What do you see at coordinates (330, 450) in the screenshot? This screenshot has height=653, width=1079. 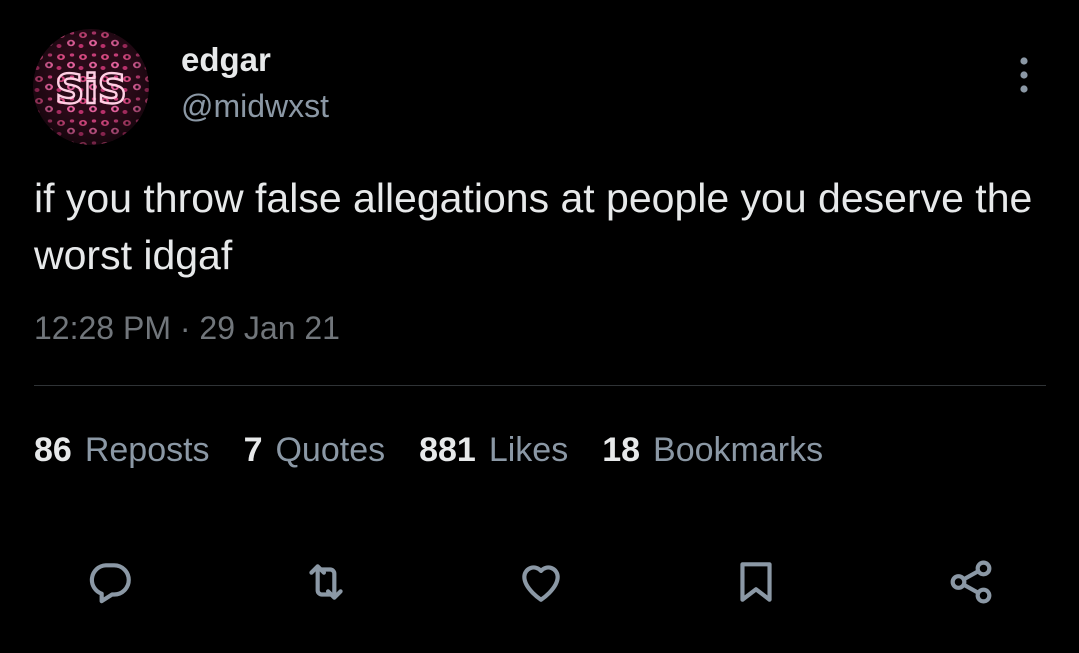 I see `stat-label: Quotes` at bounding box center [330, 450].